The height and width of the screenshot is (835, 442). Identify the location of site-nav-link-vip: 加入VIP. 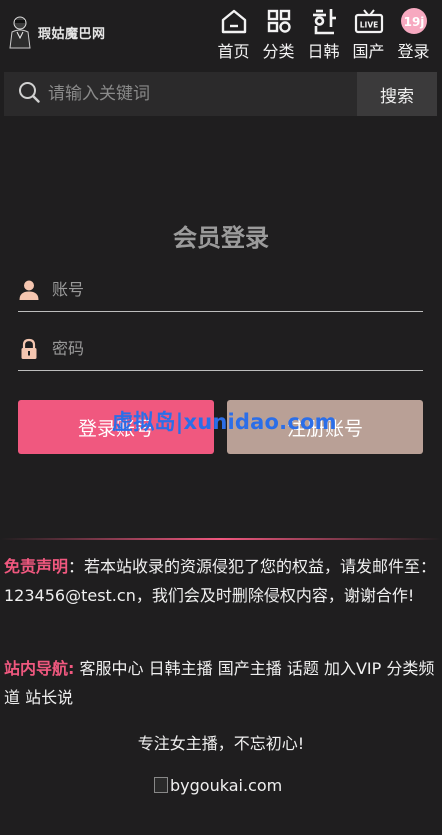
(352, 668).